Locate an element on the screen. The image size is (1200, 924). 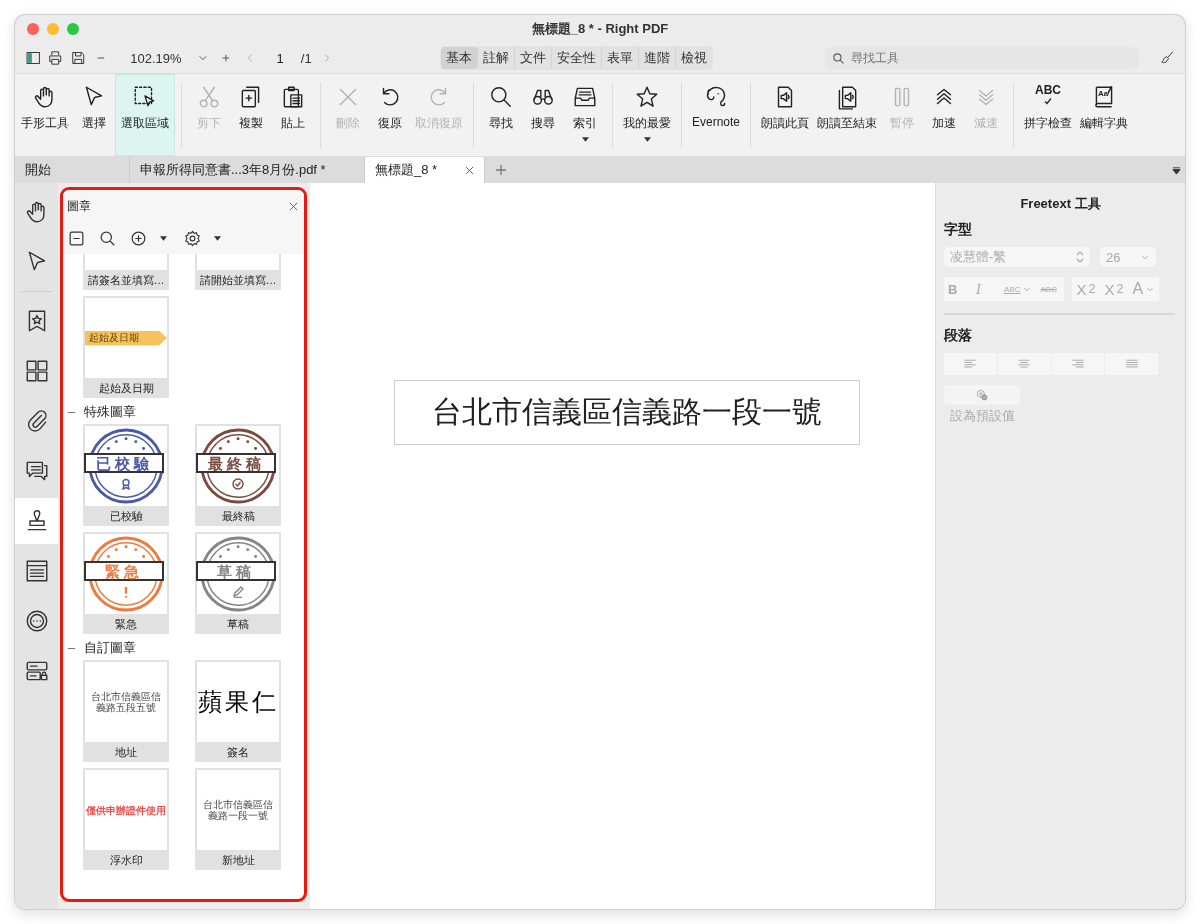
add-tab-icon is located at coordinates (501, 170).